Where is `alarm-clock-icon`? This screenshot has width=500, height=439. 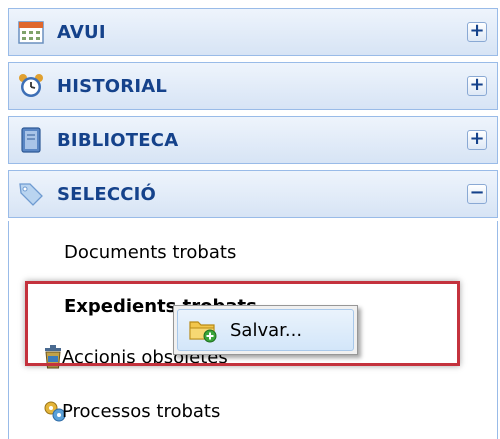
alarm-clock-icon is located at coordinates (31, 86).